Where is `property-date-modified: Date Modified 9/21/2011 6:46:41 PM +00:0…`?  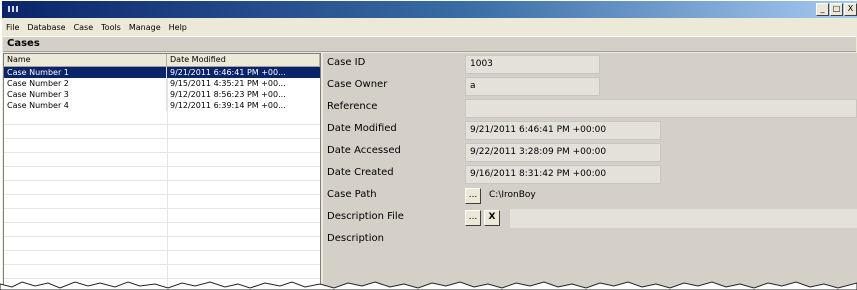 property-date-modified: Date Modified 9/21/2011 6:46:41 PM +00:0… is located at coordinates (590, 130).